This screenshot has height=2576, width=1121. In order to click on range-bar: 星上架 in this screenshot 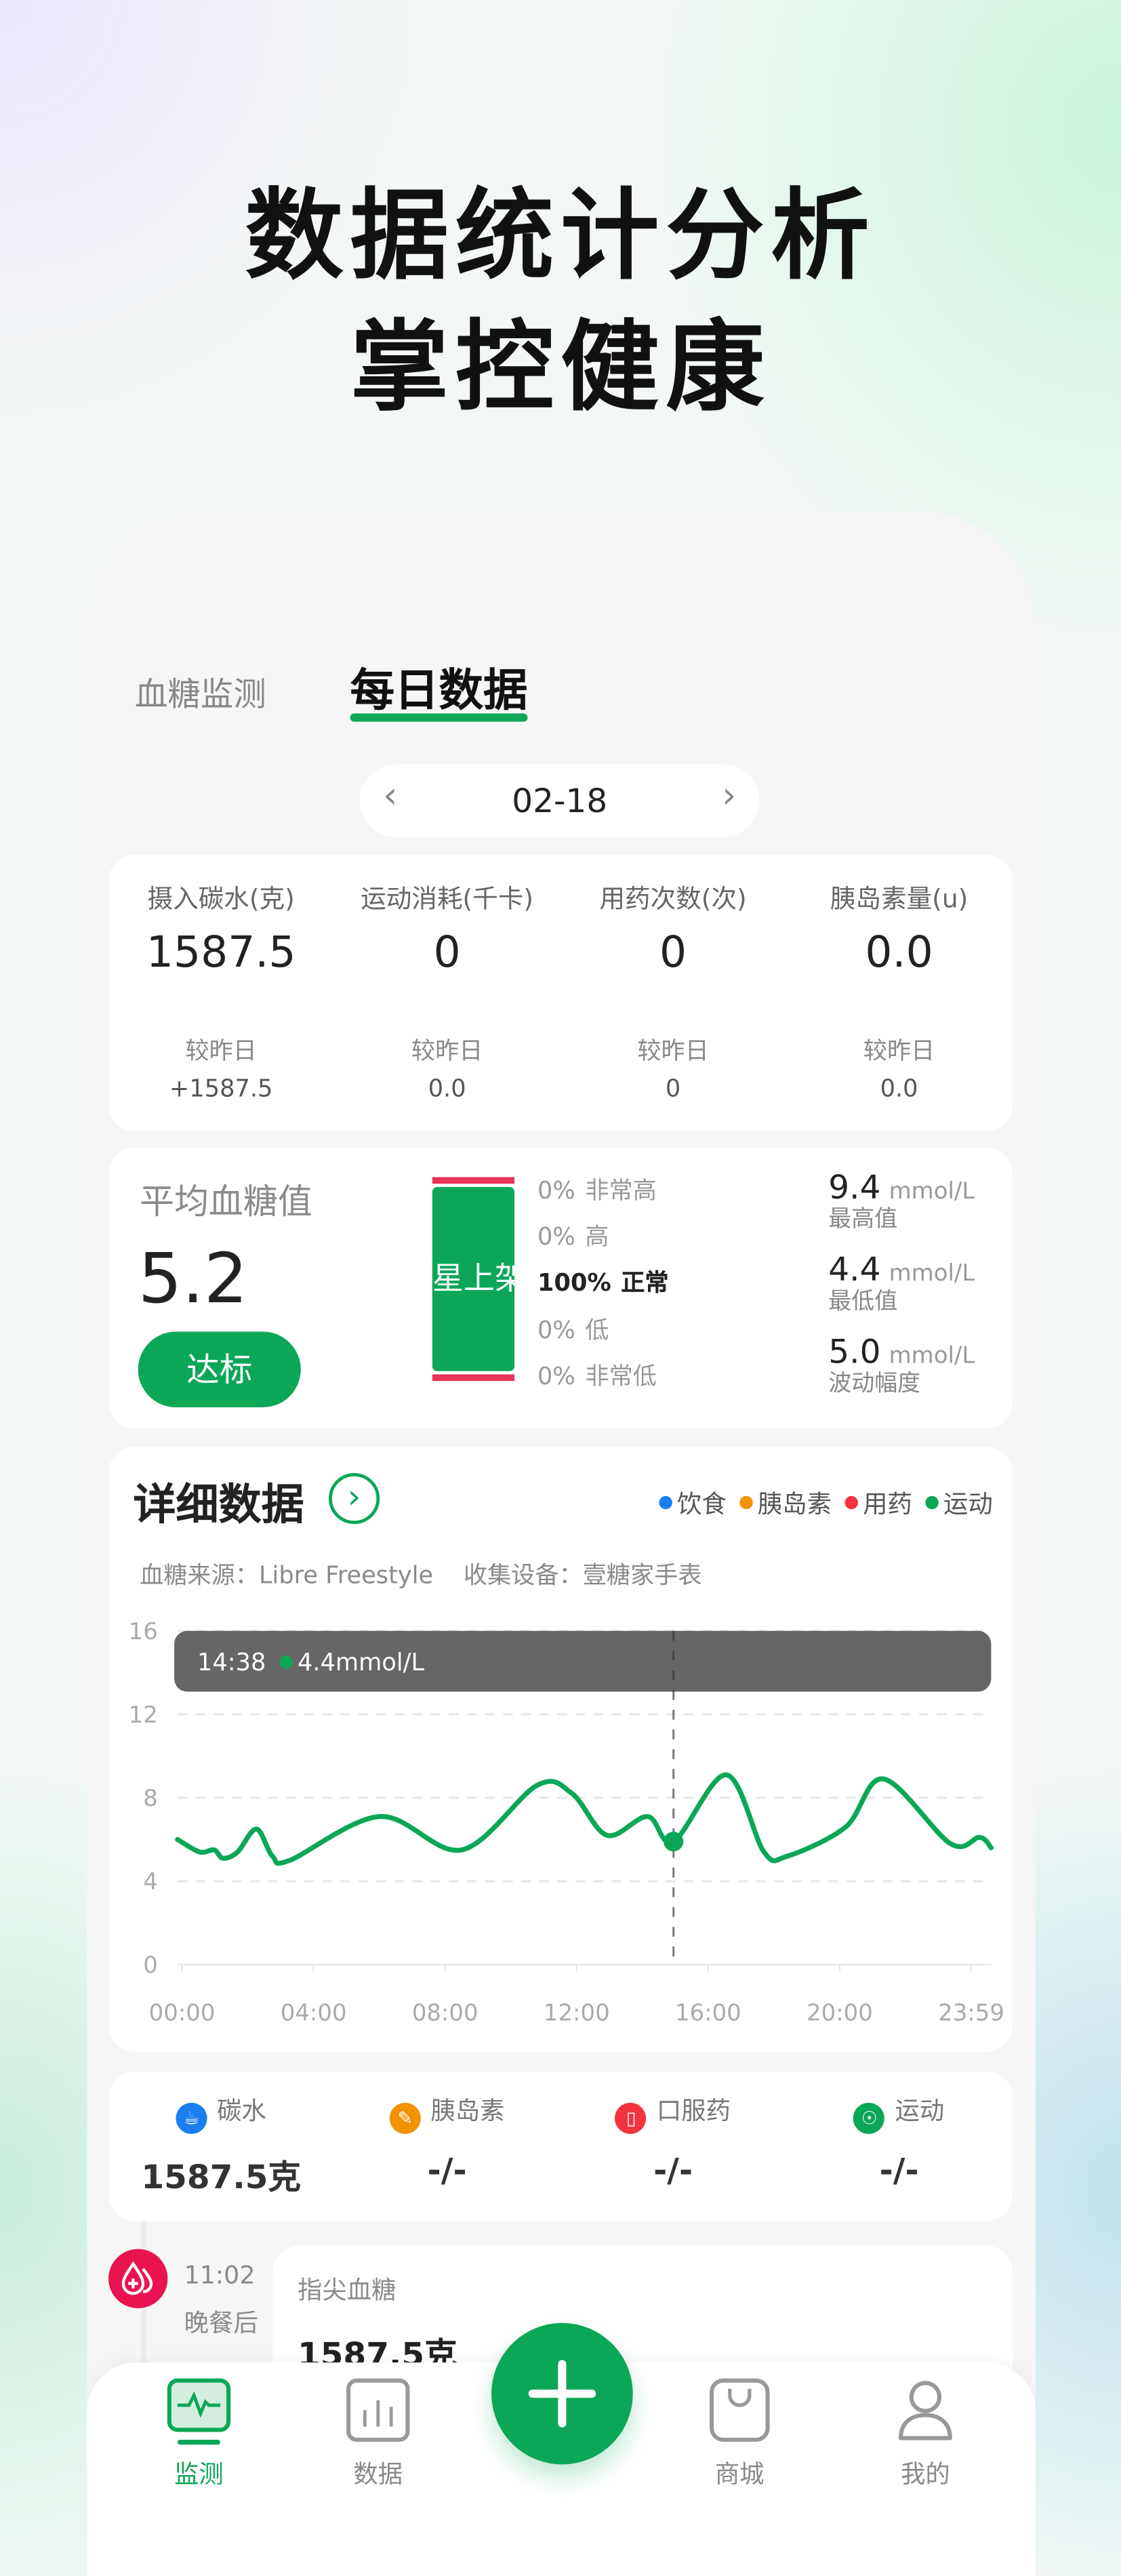, I will do `click(474, 1279)`.